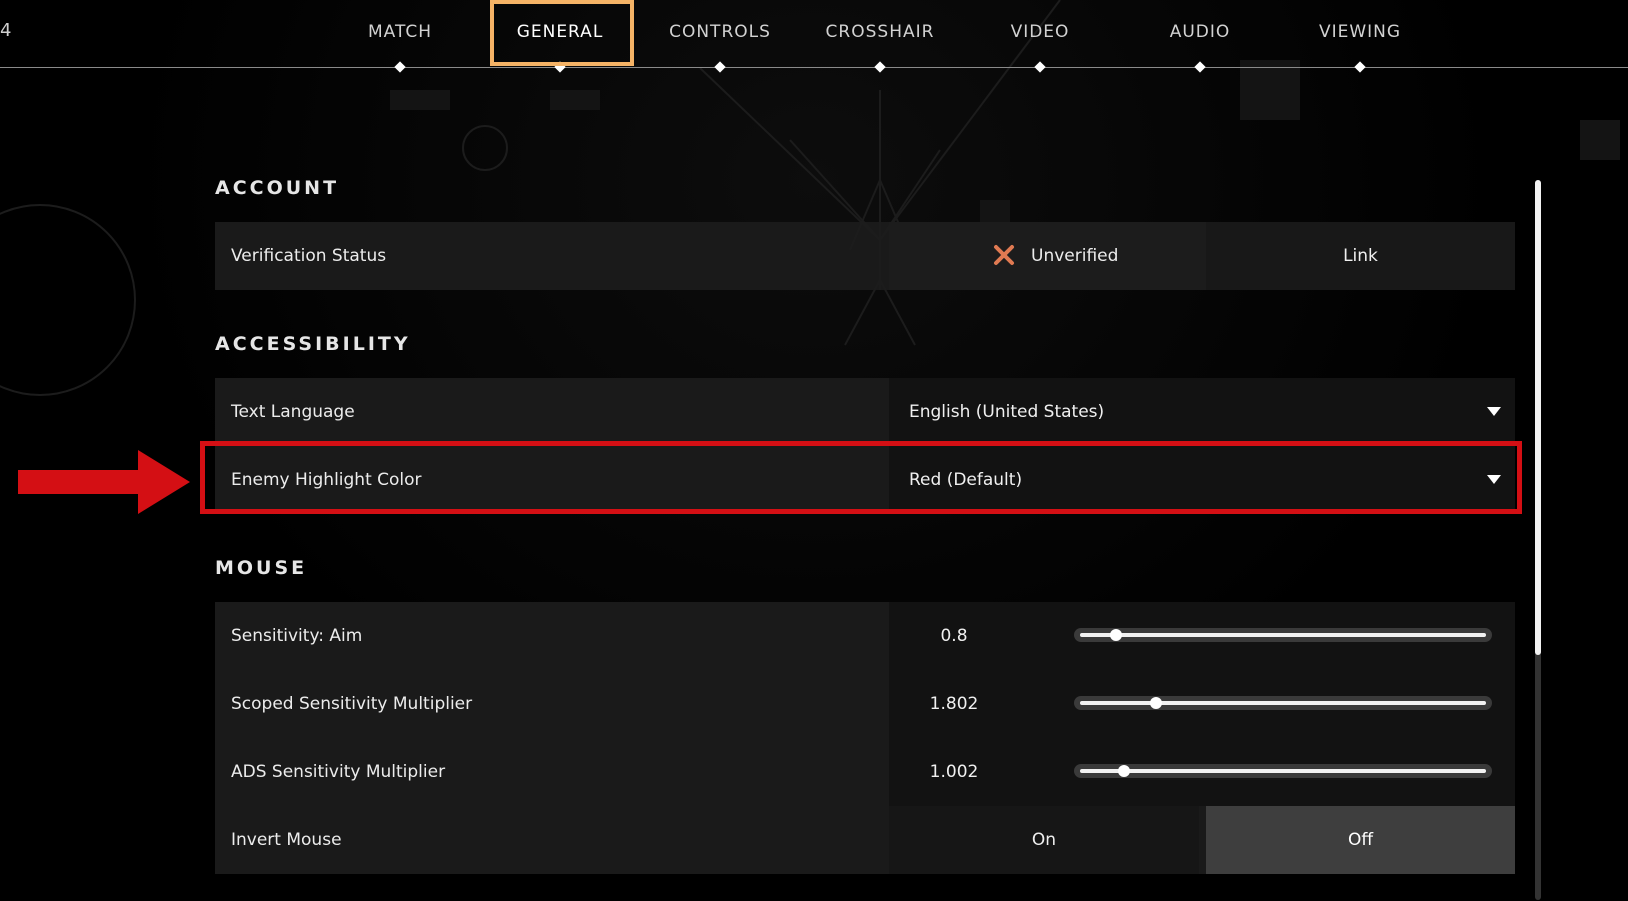  I want to click on tab-viewing: VIEWING, so click(1360, 36).